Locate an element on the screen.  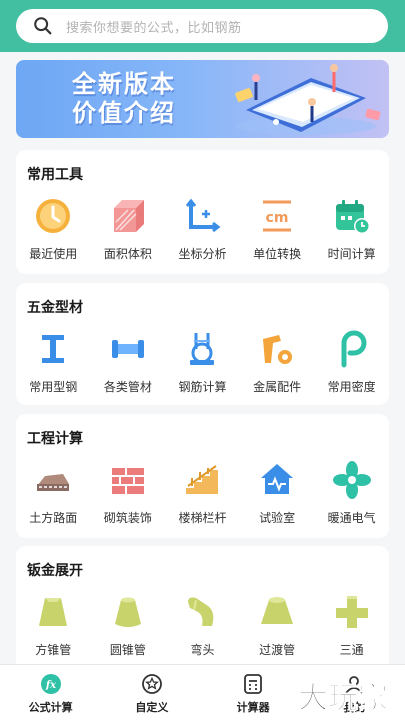
watermark-logo: 大玩家 is located at coordinates (343, 699).